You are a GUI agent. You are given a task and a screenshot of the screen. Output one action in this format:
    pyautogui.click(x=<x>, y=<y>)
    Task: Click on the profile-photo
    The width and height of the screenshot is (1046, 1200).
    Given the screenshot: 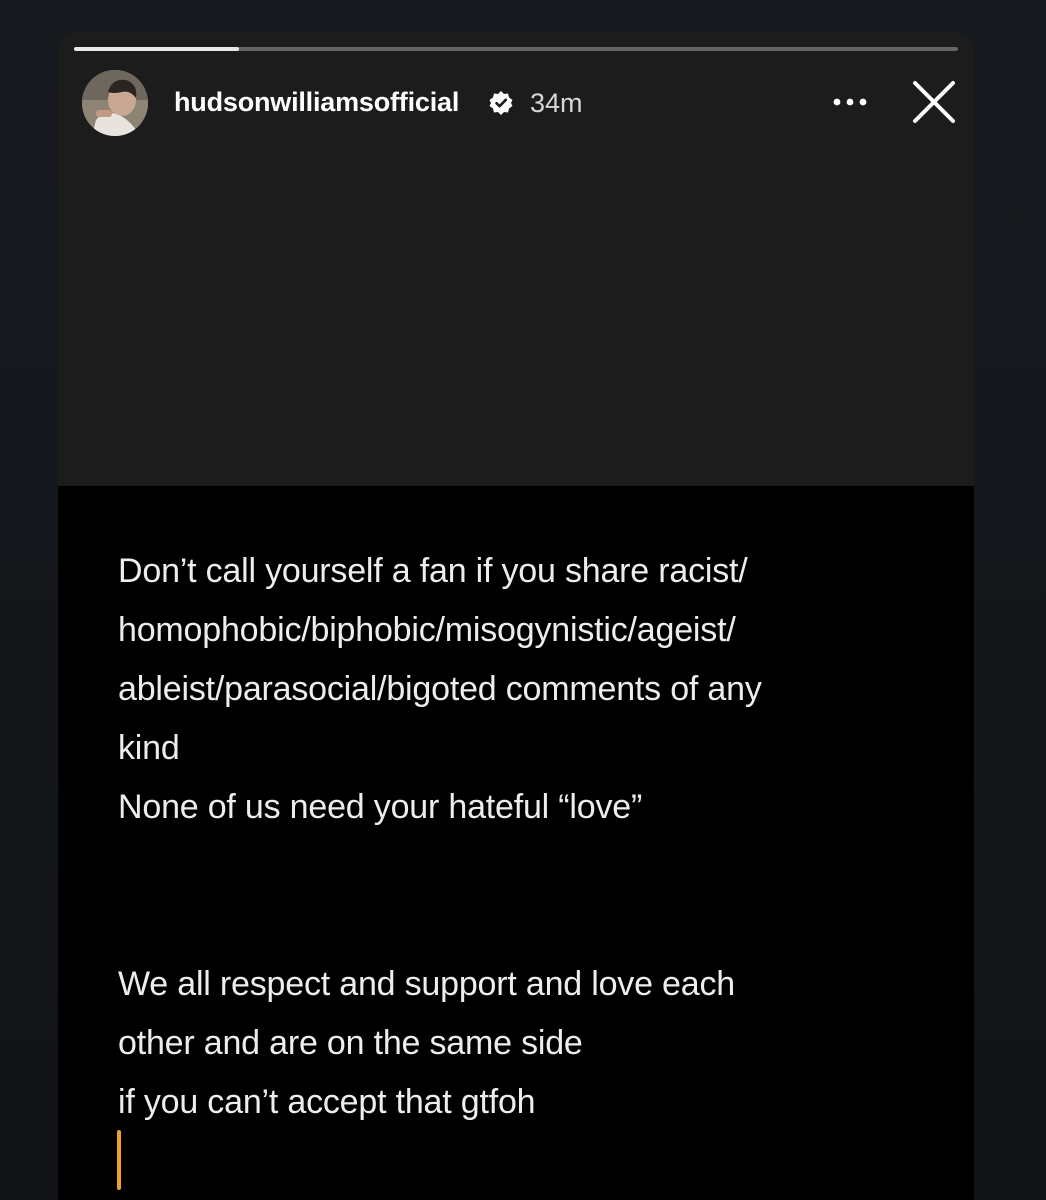 What is the action you would take?
    pyautogui.click(x=115, y=103)
    